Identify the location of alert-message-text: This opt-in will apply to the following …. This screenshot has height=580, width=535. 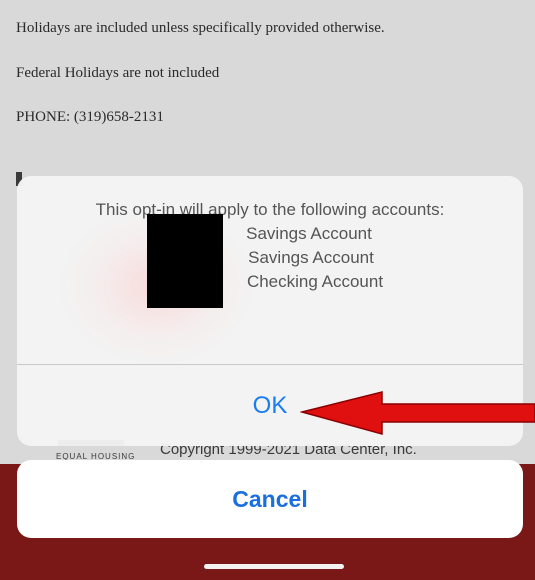
(270, 209).